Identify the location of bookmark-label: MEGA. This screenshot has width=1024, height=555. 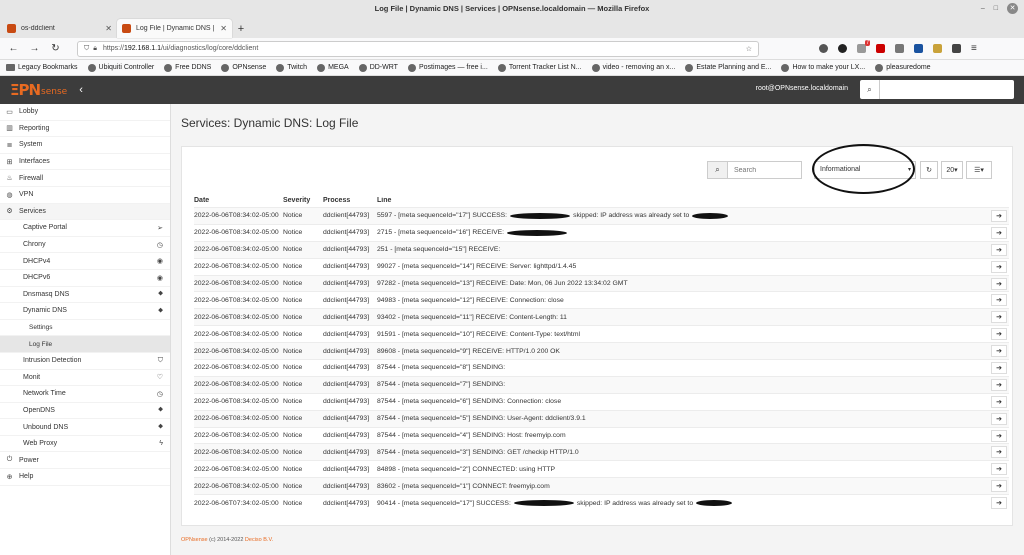
(338, 67).